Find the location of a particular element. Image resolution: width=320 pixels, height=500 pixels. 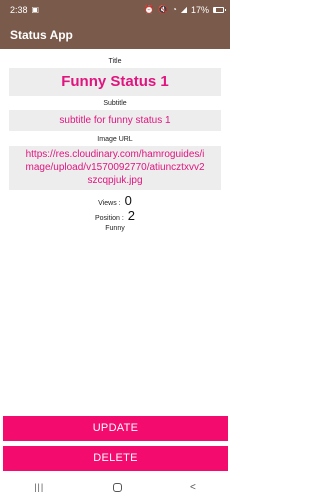

image-icon: ▣ is located at coordinates (35, 9).